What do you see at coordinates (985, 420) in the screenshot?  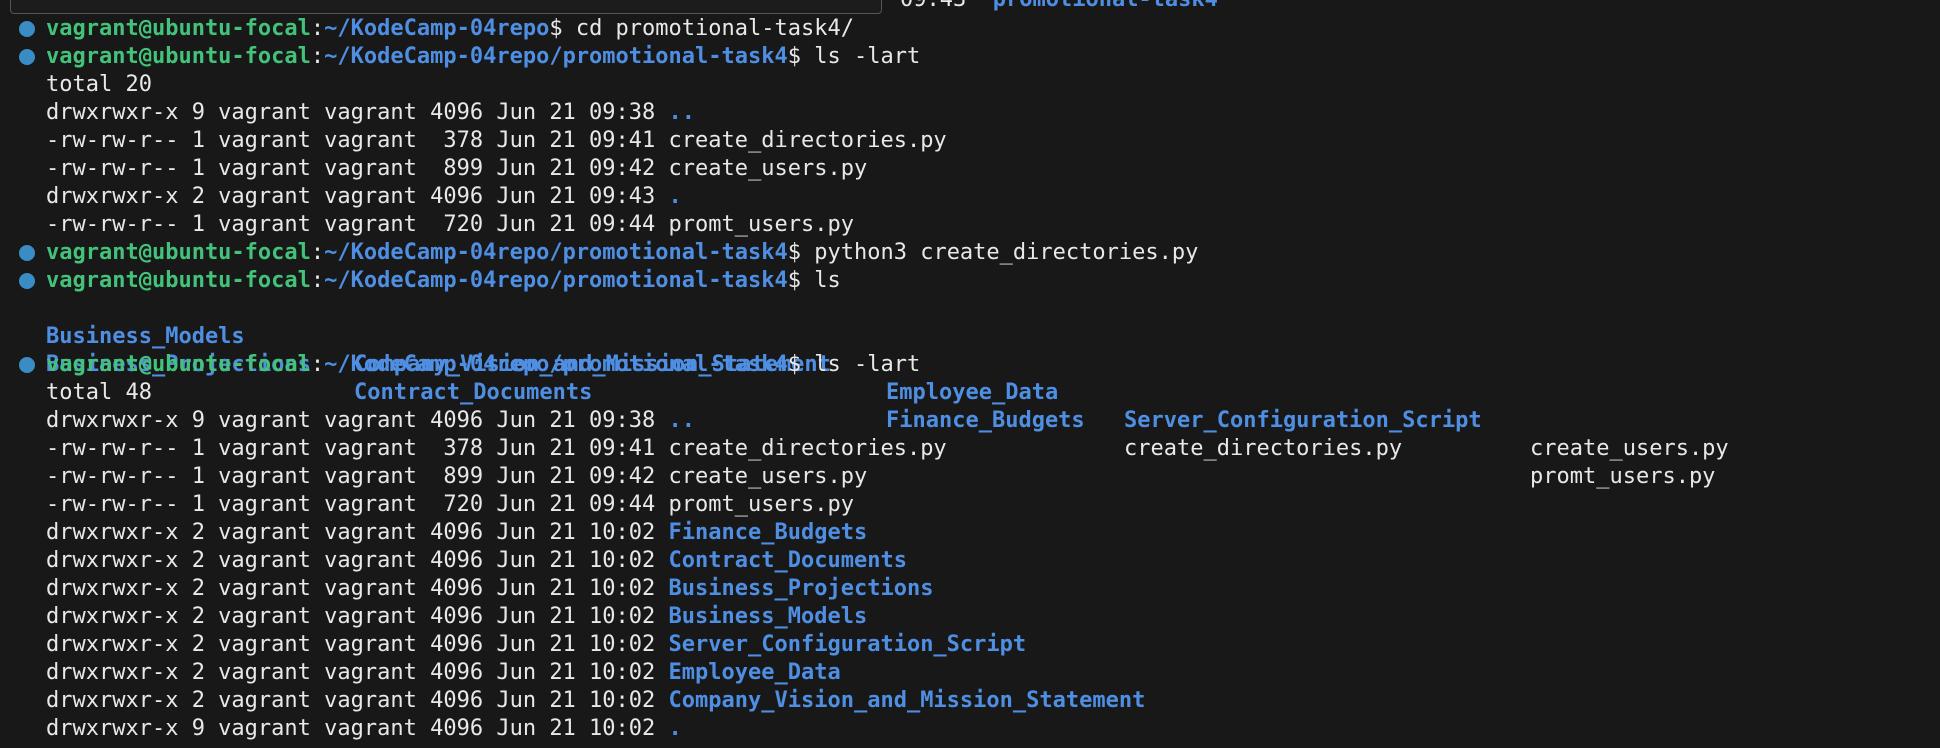 I see `ls-entry: Finance_Budgets` at bounding box center [985, 420].